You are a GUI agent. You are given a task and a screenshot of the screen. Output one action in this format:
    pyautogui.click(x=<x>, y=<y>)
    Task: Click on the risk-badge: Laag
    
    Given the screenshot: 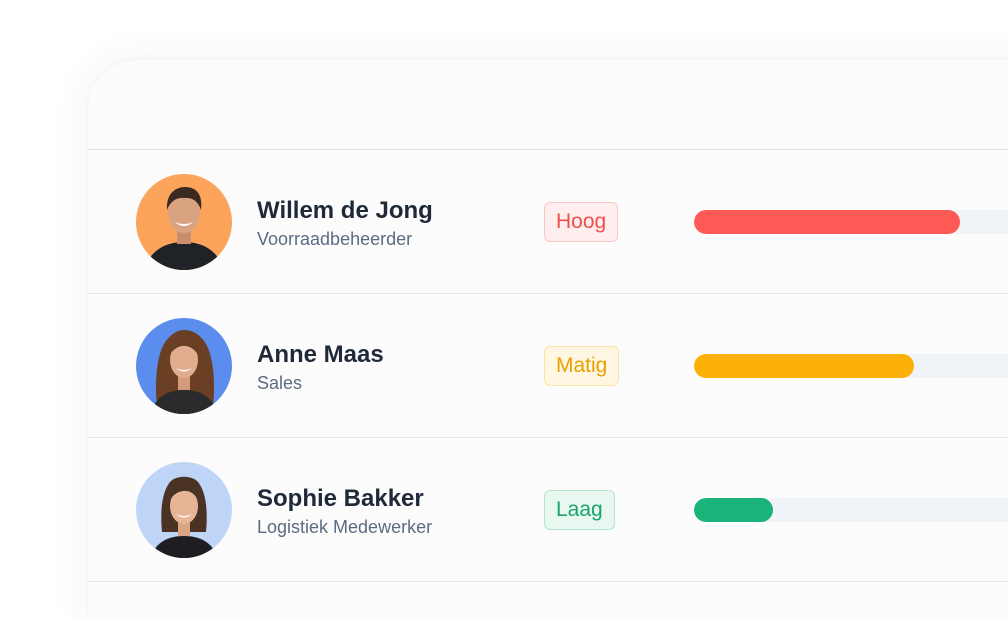 What is the action you would take?
    pyautogui.click(x=579, y=510)
    